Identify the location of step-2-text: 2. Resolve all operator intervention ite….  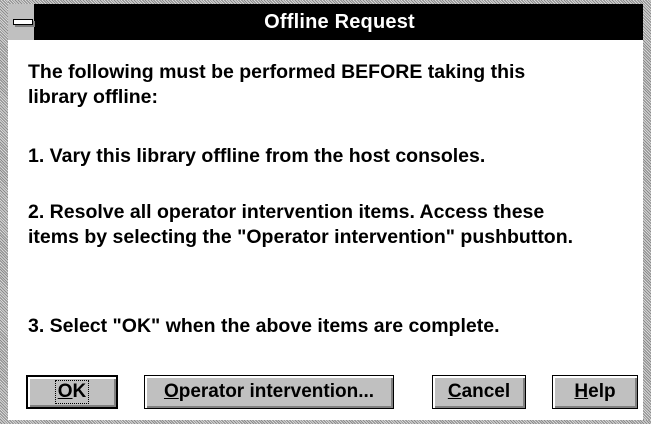
(300, 225).